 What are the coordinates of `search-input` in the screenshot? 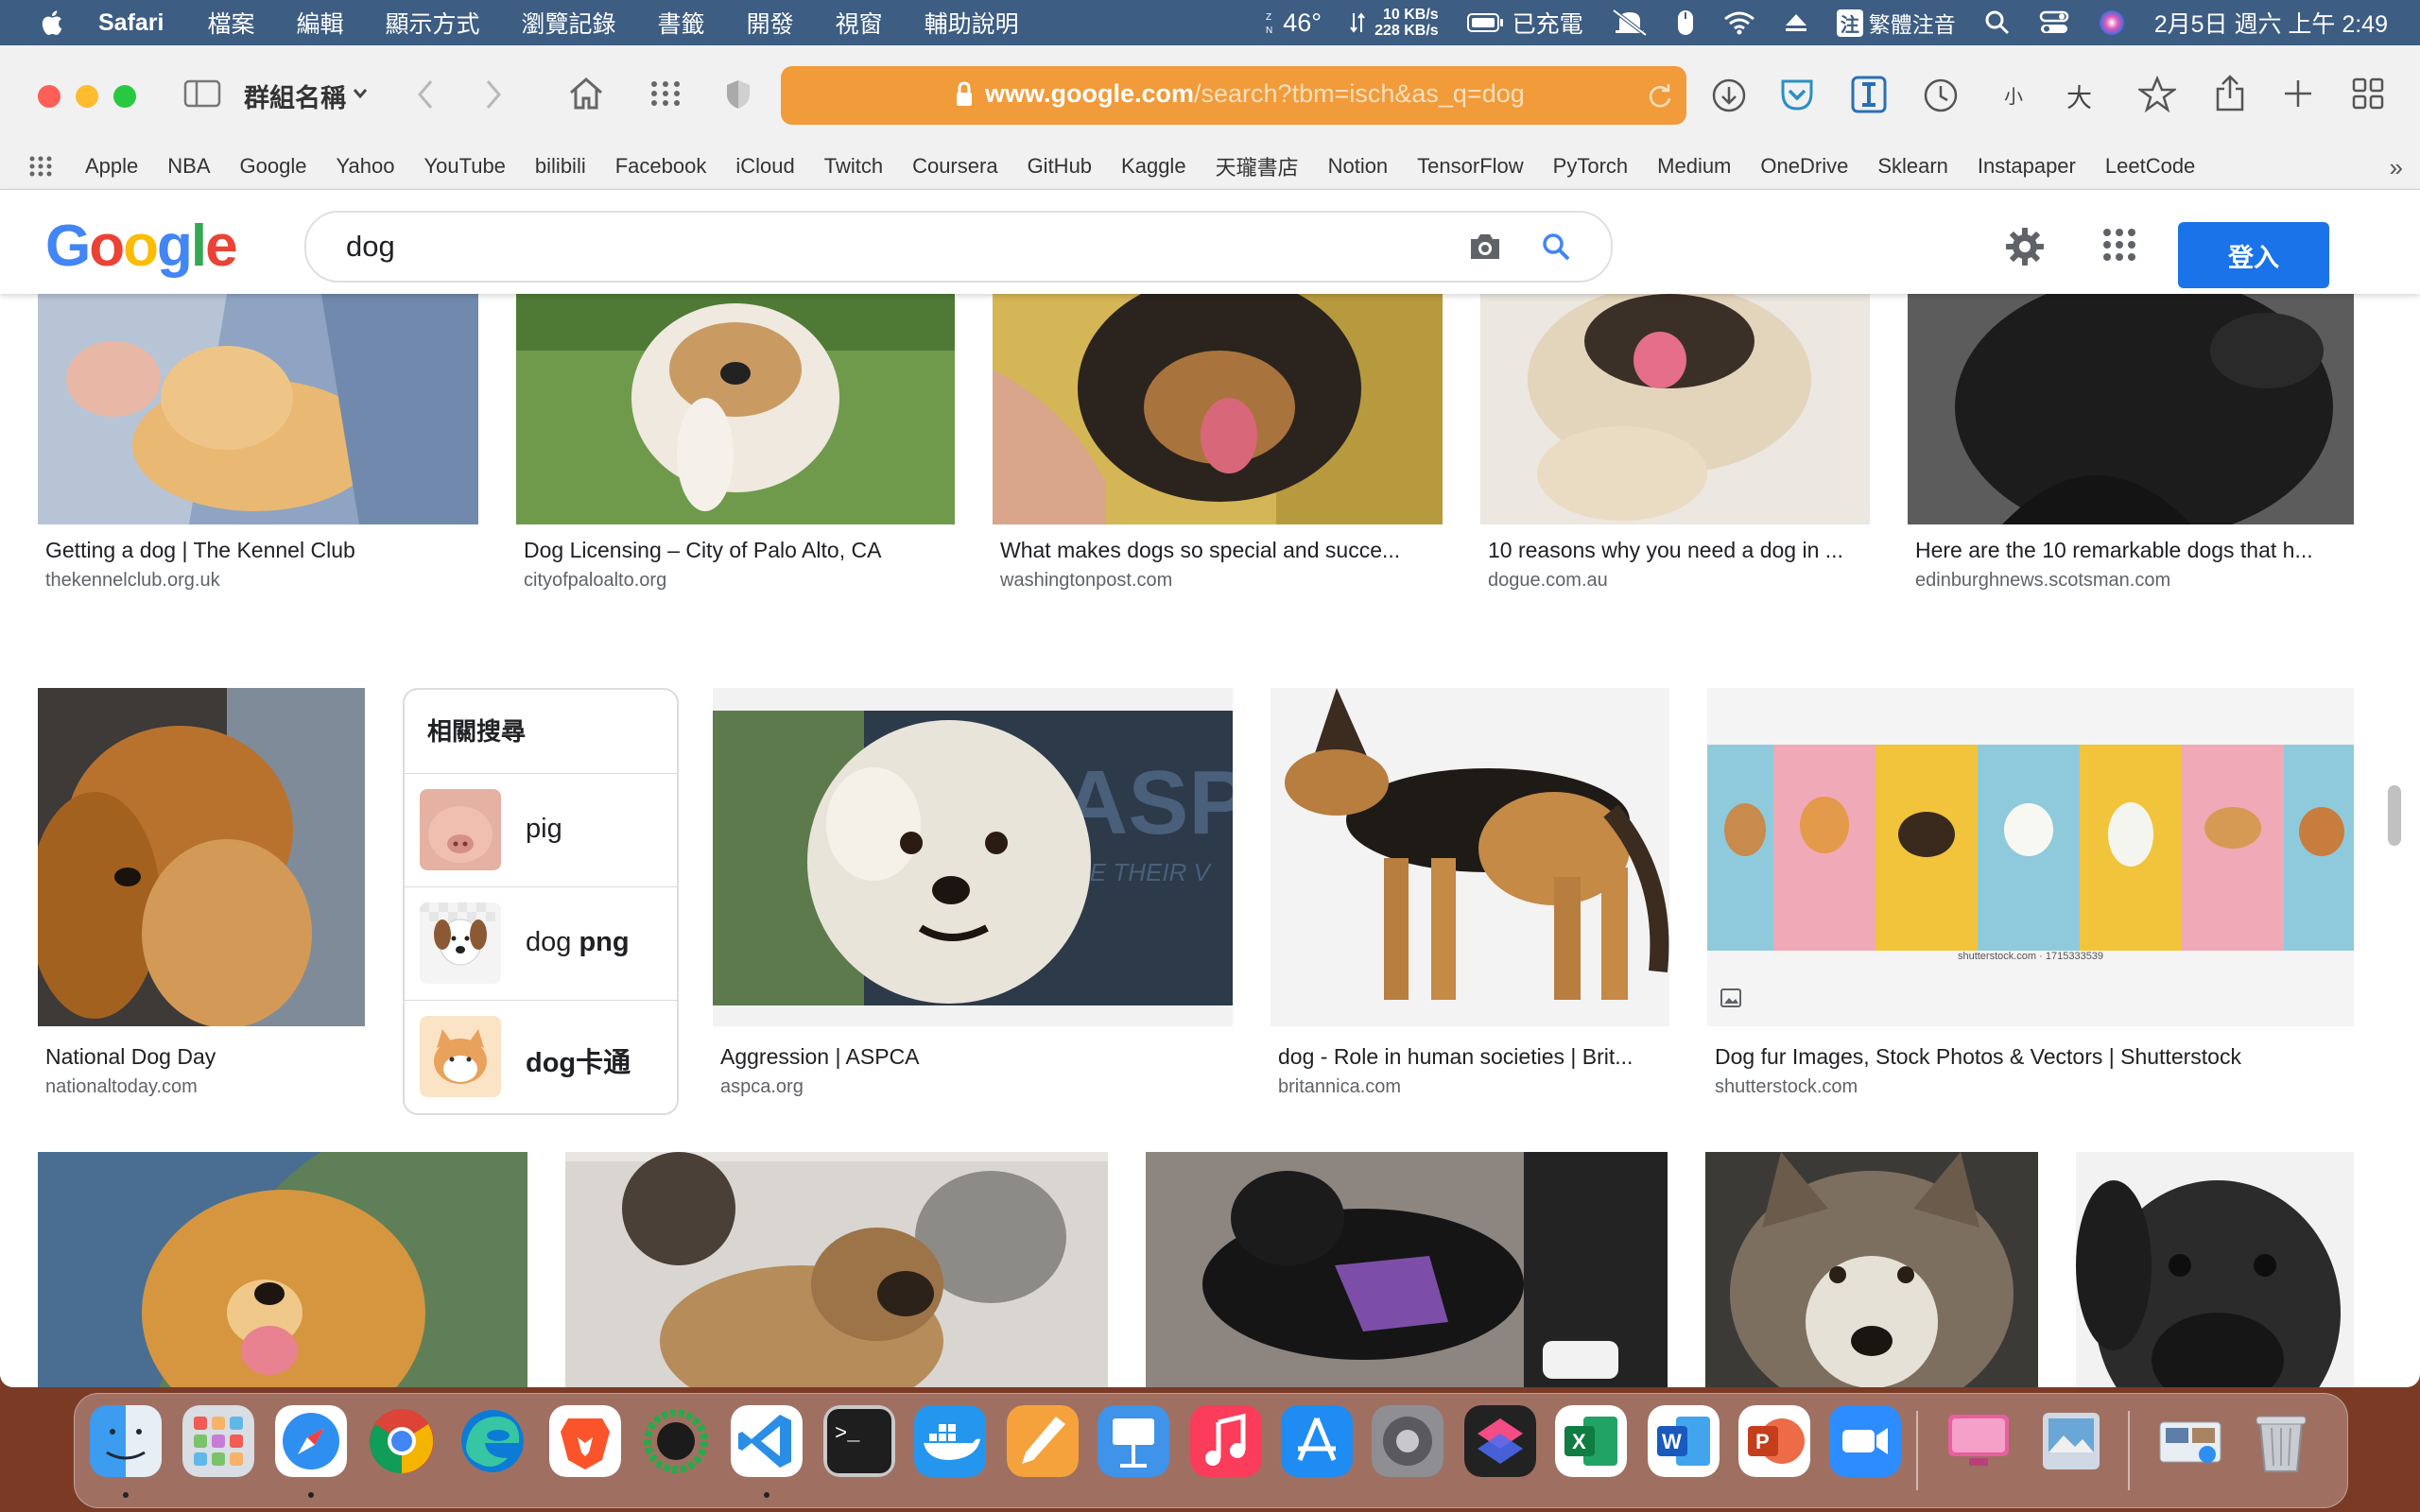 It's located at (866, 246).